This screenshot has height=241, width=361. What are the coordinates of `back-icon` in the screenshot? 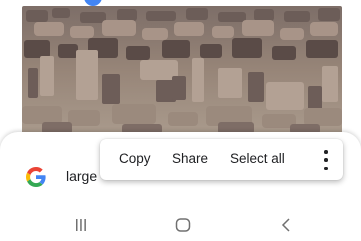 It's located at (286, 227).